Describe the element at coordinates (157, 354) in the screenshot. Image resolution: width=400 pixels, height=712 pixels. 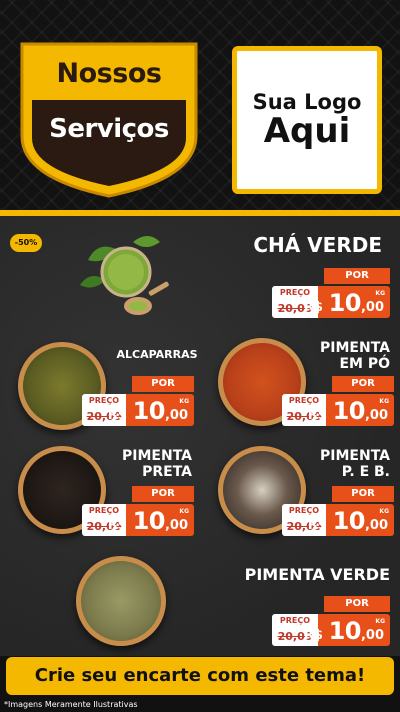
I see `product-name-alcaparras: ALCAPARRAS` at that location.